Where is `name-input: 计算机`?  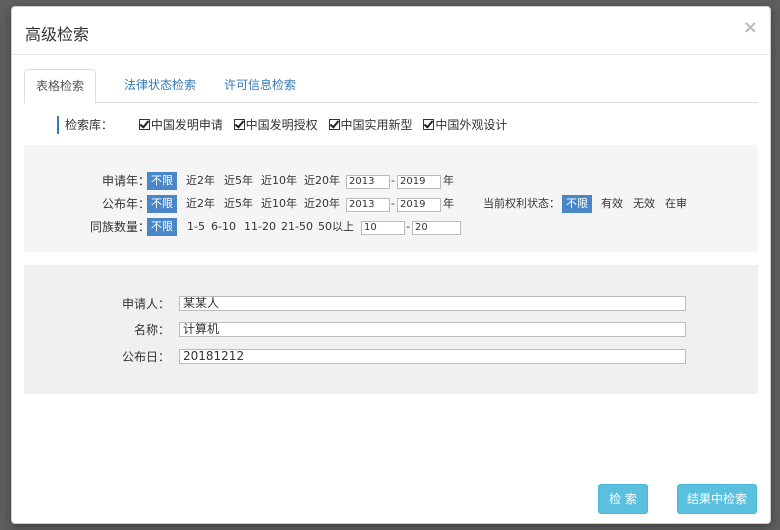
name-input: 计算机 is located at coordinates (432, 329).